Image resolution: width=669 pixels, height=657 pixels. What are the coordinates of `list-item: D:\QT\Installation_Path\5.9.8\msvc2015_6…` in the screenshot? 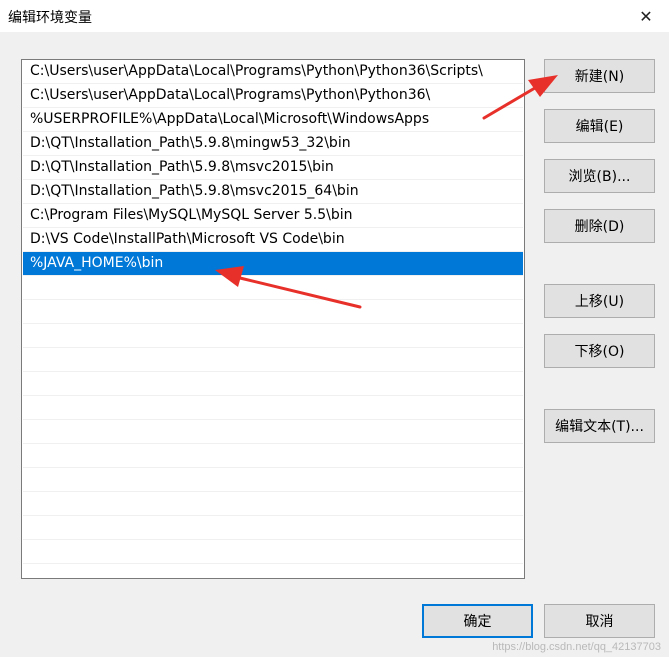 It's located at (273, 192).